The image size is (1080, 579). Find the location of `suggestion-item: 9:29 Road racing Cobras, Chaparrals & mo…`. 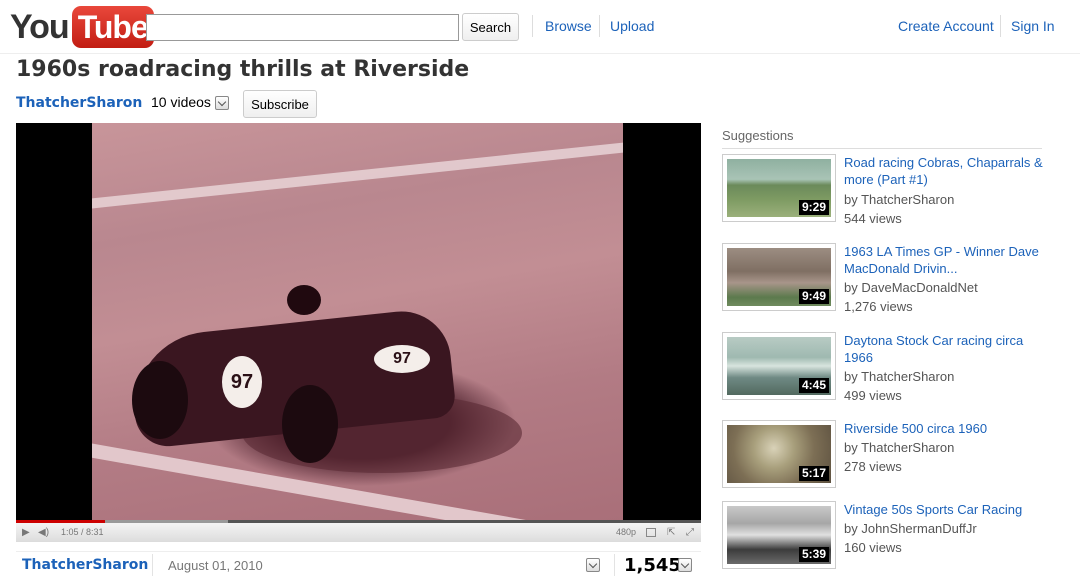

suggestion-item: 9:29 Road racing Cobras, Chaparrals & mo… is located at coordinates (887, 190).